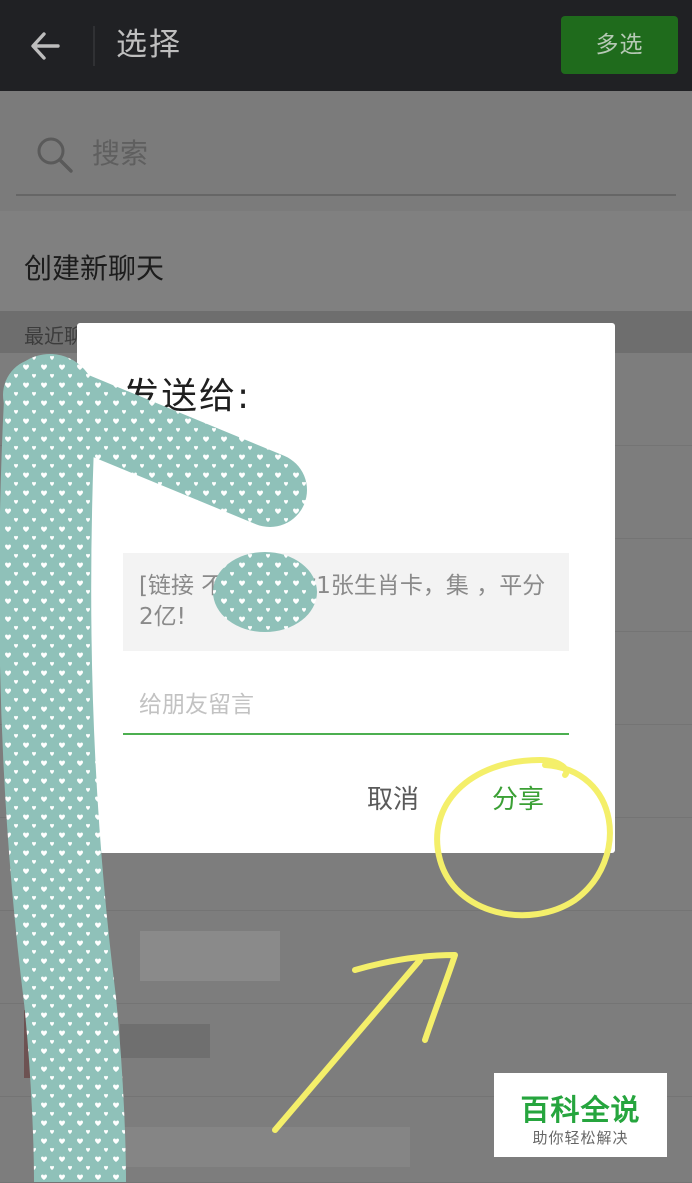 Image resolution: width=692 pixels, height=1183 pixels. I want to click on watermark-logo: 百科全说 助你轻松解决, so click(580, 1115).